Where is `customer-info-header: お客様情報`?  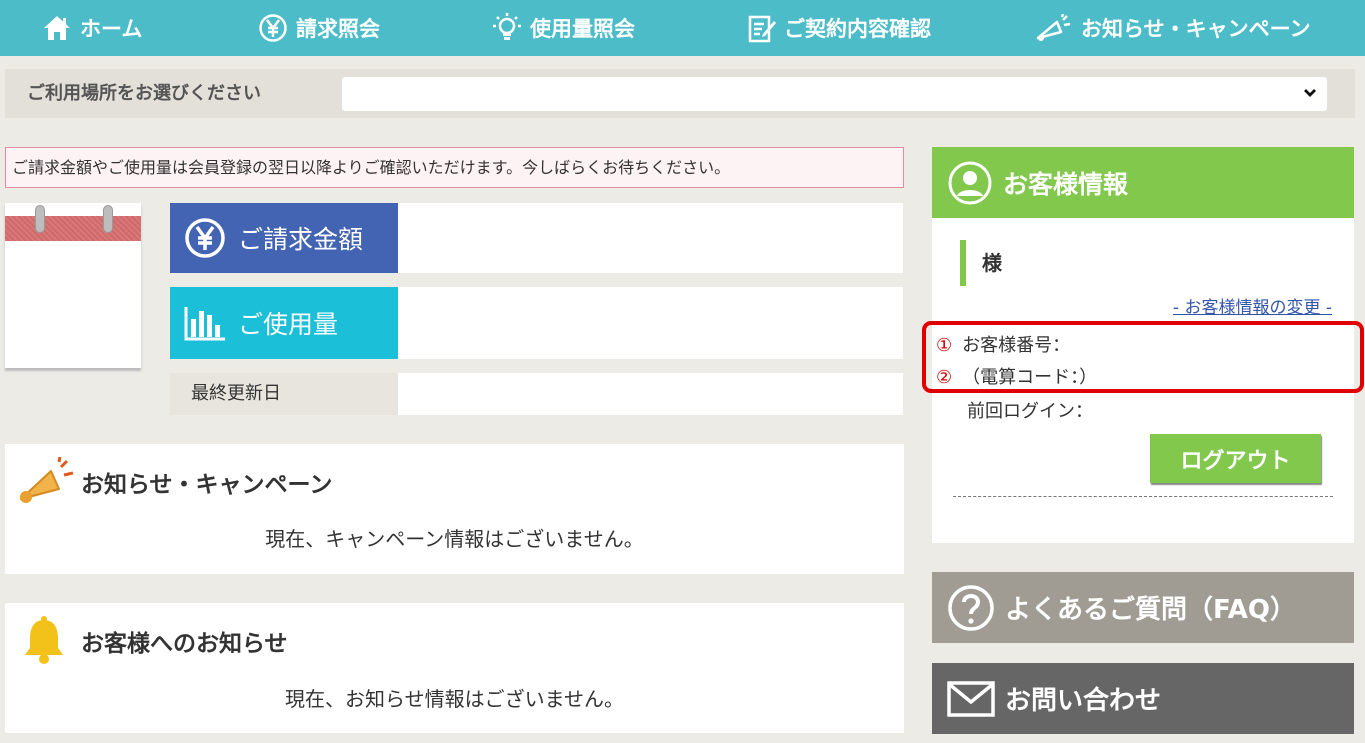
customer-info-header: お客様情報 is located at coordinates (1143, 182).